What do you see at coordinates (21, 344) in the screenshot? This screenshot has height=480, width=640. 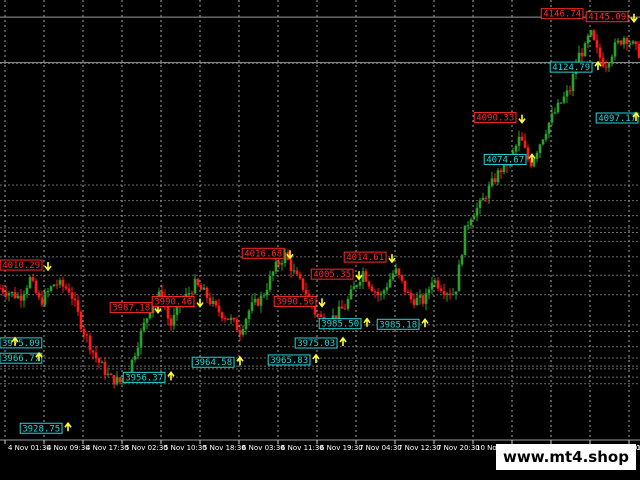 I see `swing-low-label: 3975.09` at bounding box center [21, 344].